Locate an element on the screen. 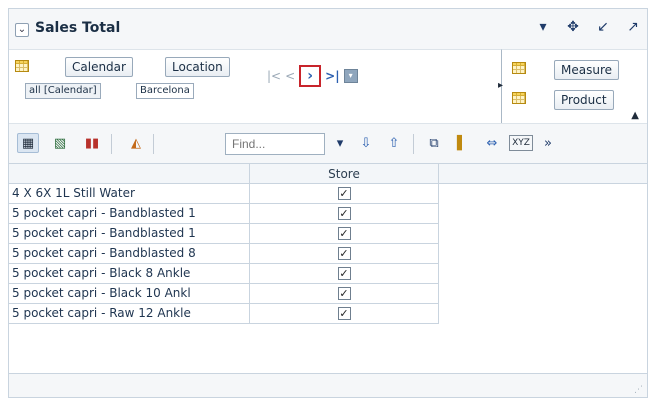 This screenshot has height=404, width=654. status-footer: ⋰ is located at coordinates (328, 385).